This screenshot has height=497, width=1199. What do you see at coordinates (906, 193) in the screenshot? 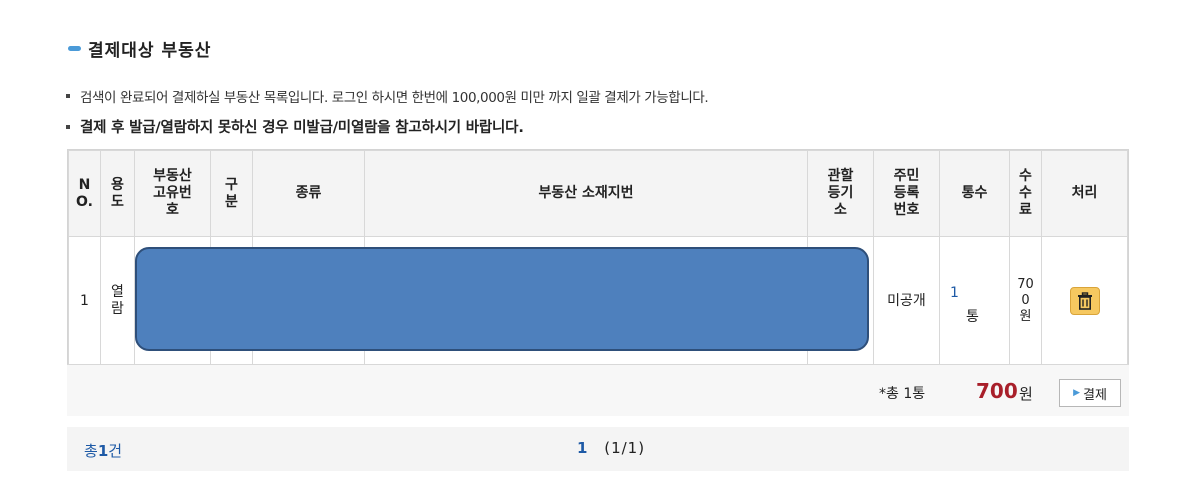
I see `header-resident-number: 주민 등록 번호` at bounding box center [906, 193].